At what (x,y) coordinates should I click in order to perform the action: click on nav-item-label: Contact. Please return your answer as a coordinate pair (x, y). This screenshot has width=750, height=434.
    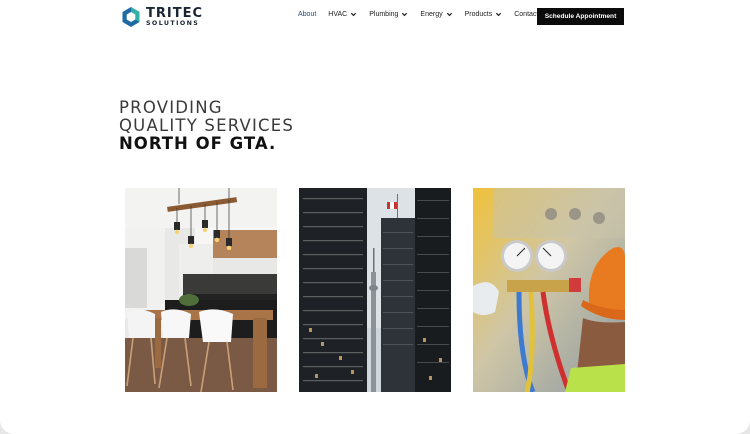
    Looking at the image, I should click on (526, 14).